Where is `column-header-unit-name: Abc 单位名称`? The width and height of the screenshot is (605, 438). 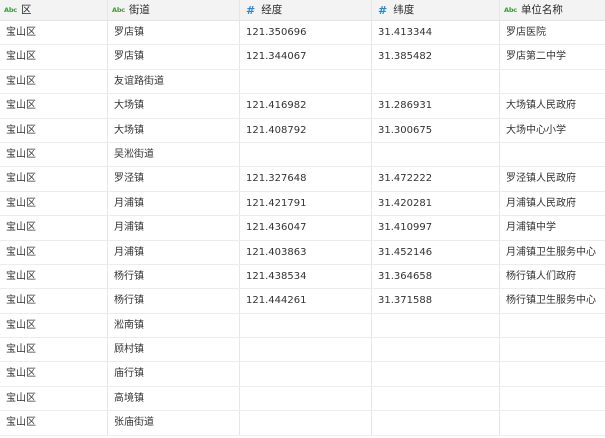 column-header-unit-name: Abc 单位名称 is located at coordinates (552, 10).